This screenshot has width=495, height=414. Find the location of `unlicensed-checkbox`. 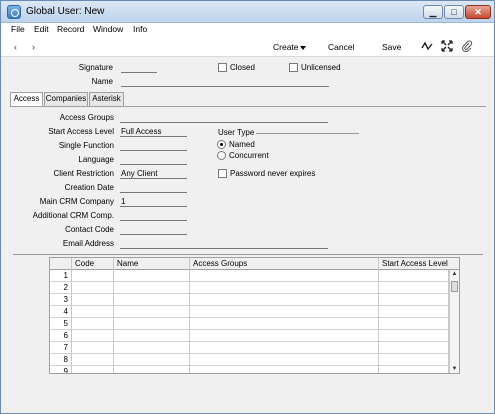

unlicensed-checkbox is located at coordinates (293, 67).